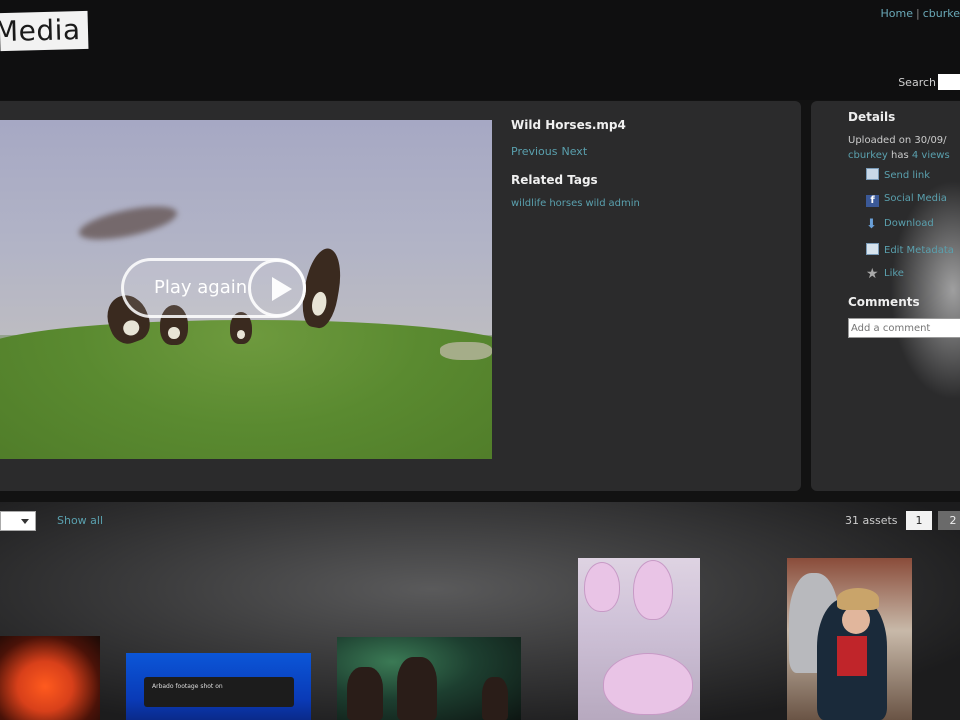  What do you see at coordinates (915, 198) in the screenshot?
I see `social-media-label: Social Media` at bounding box center [915, 198].